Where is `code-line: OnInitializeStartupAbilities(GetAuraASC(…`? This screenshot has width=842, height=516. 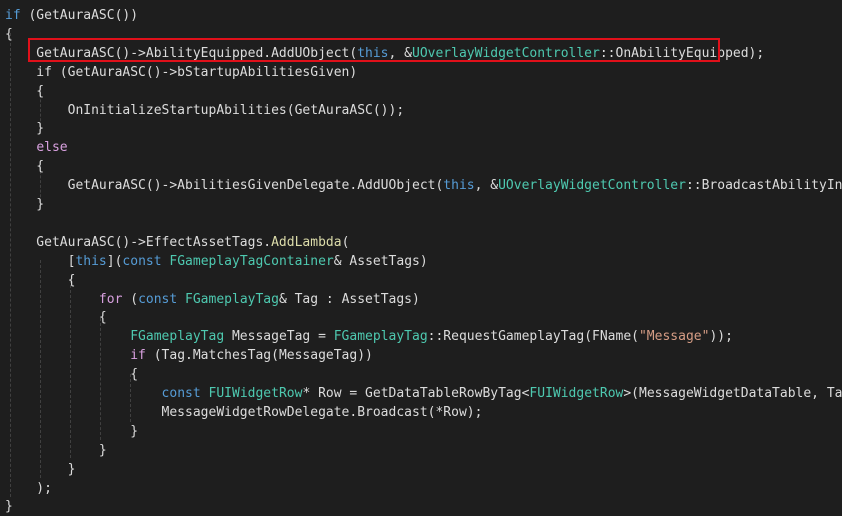
code-line: OnInitializeStartupAbilities(GetAuraASC(… is located at coordinates (205, 110).